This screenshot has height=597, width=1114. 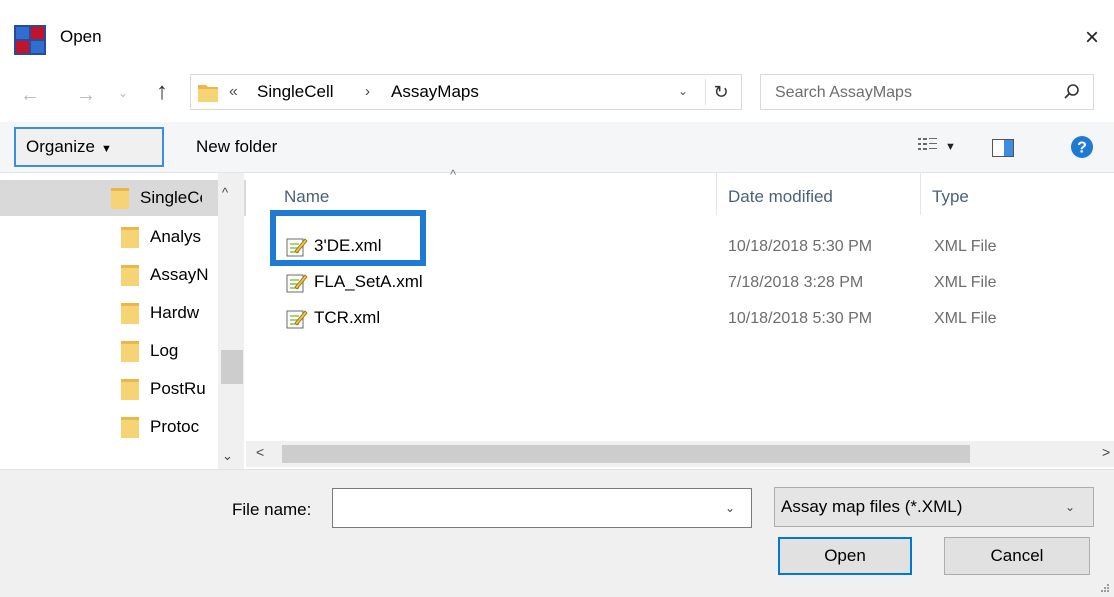 I want to click on file-date: 7/18/2018 3:28 PM, so click(x=796, y=282).